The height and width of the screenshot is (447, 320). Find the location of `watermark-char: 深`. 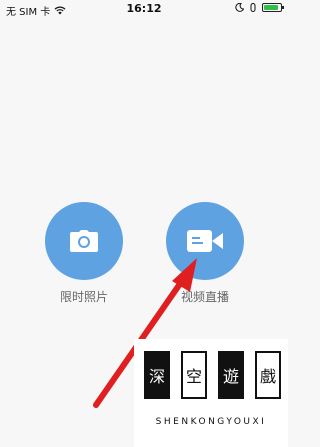

watermark-char: 深 is located at coordinates (157, 375).